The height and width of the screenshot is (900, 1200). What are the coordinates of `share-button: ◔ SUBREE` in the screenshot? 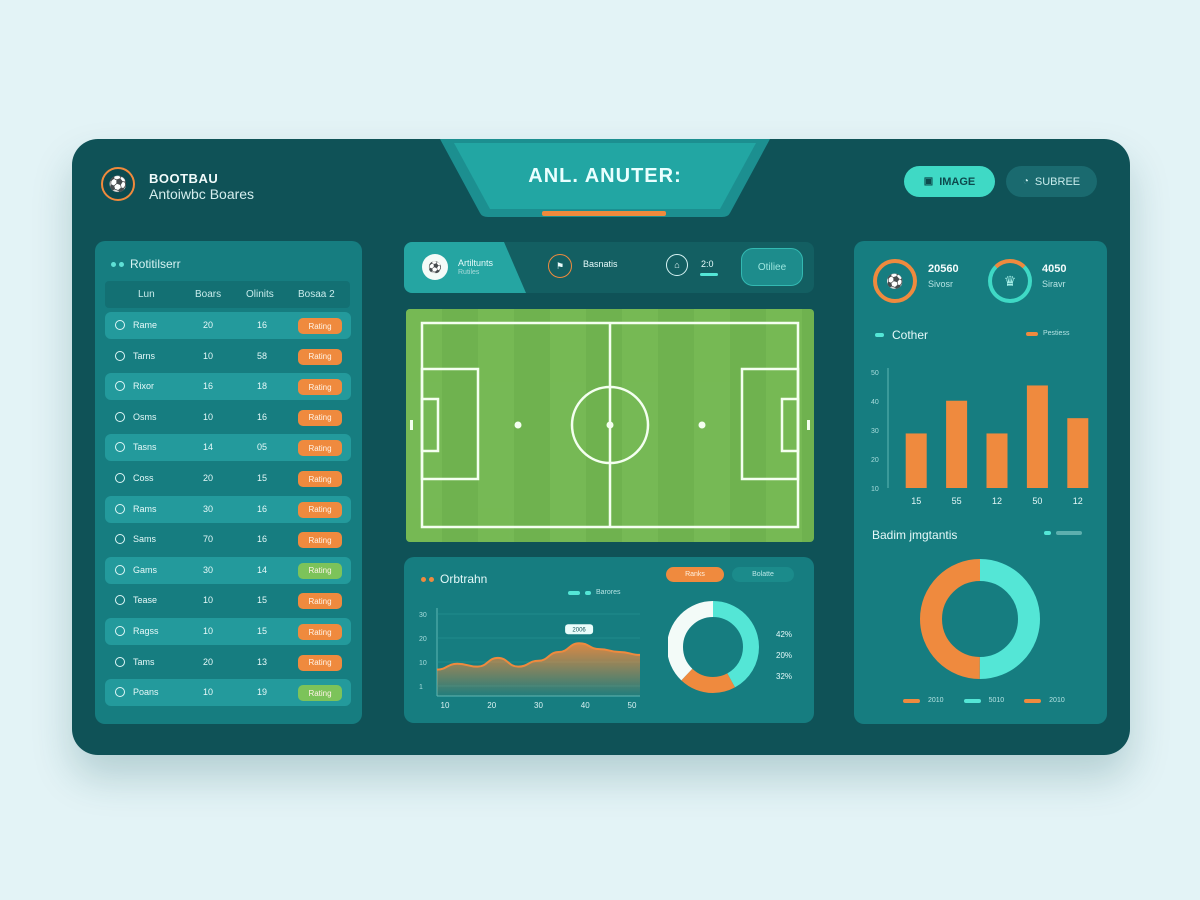 It's located at (1051, 181).